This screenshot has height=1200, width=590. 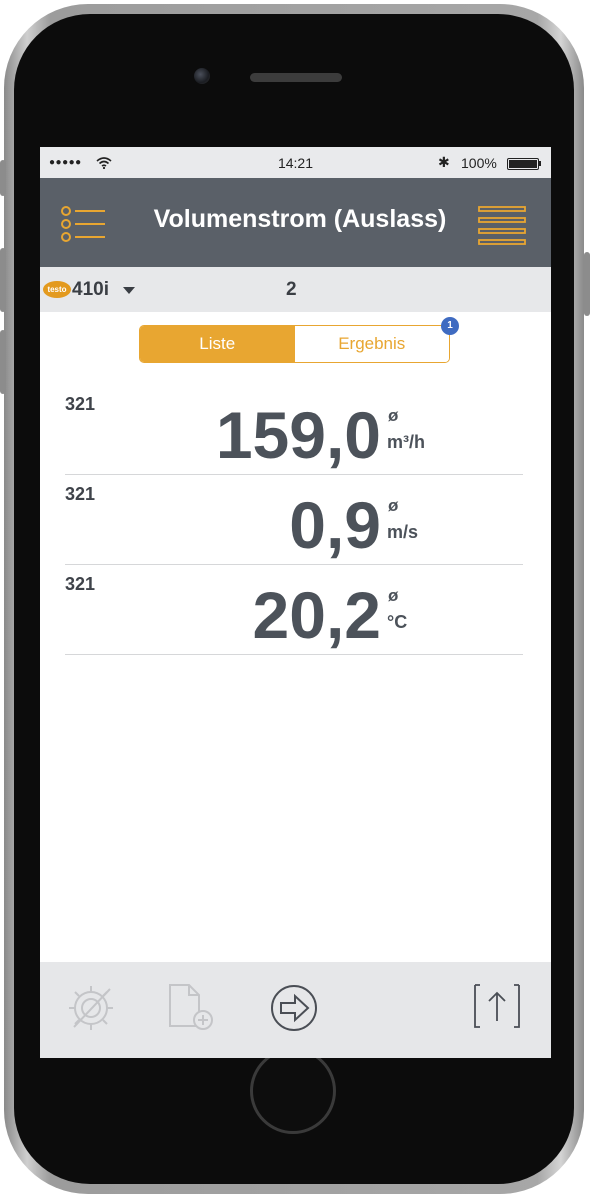 What do you see at coordinates (129, 290) in the screenshot?
I see `dropdown-caret-icon` at bounding box center [129, 290].